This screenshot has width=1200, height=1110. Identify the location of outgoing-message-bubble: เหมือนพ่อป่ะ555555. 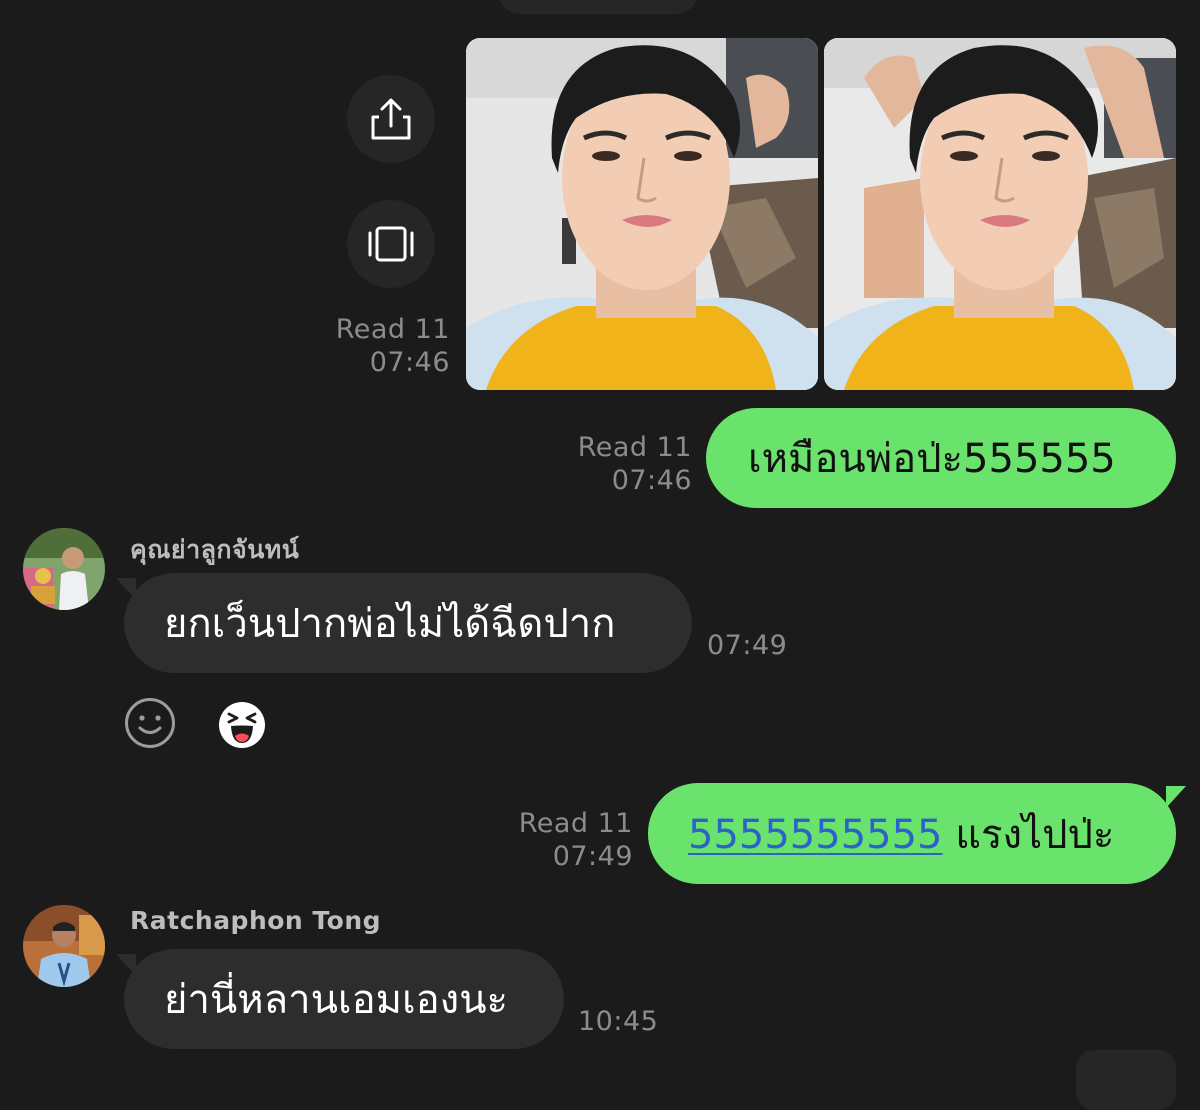
(941, 458).